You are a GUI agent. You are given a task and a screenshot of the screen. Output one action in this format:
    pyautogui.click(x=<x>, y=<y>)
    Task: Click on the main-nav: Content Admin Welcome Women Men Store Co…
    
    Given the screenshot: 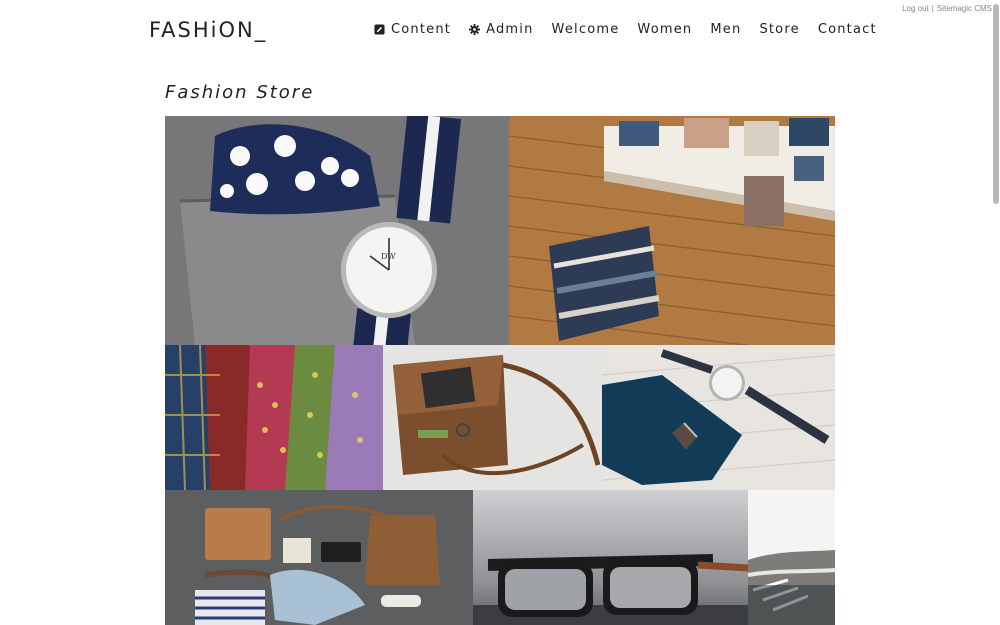 What is the action you would take?
    pyautogui.click(x=625, y=29)
    